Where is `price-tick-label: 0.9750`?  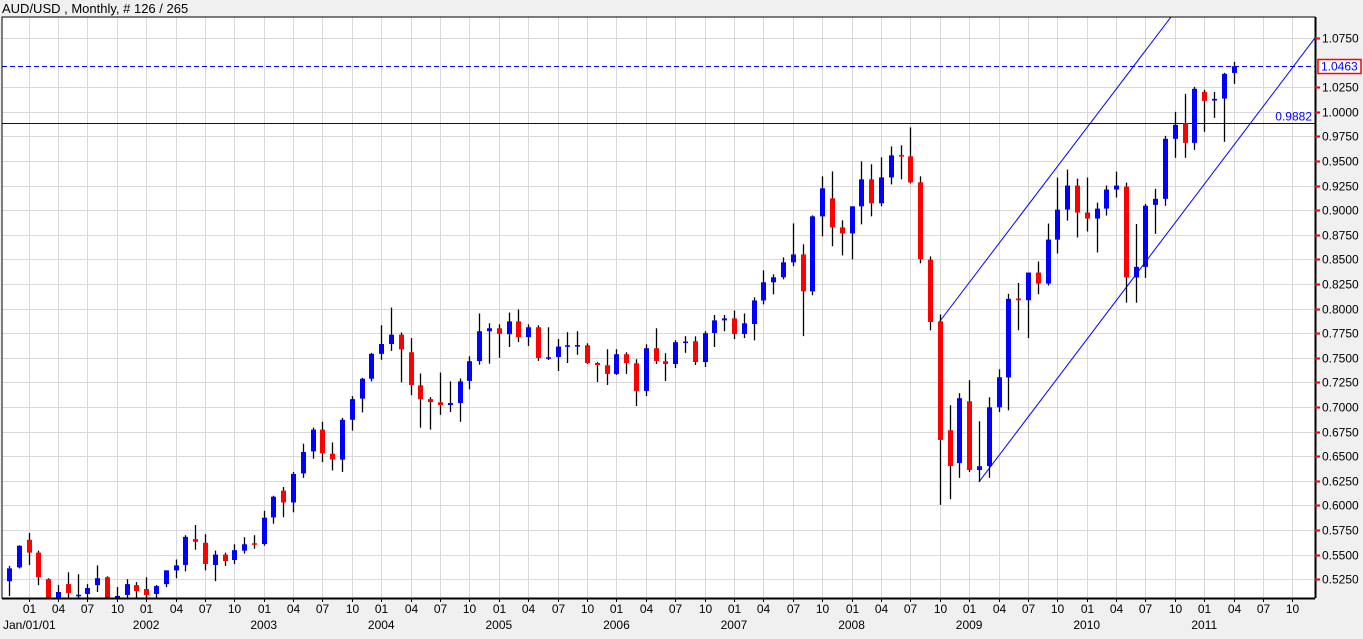
price-tick-label: 0.9750 is located at coordinates (1340, 137).